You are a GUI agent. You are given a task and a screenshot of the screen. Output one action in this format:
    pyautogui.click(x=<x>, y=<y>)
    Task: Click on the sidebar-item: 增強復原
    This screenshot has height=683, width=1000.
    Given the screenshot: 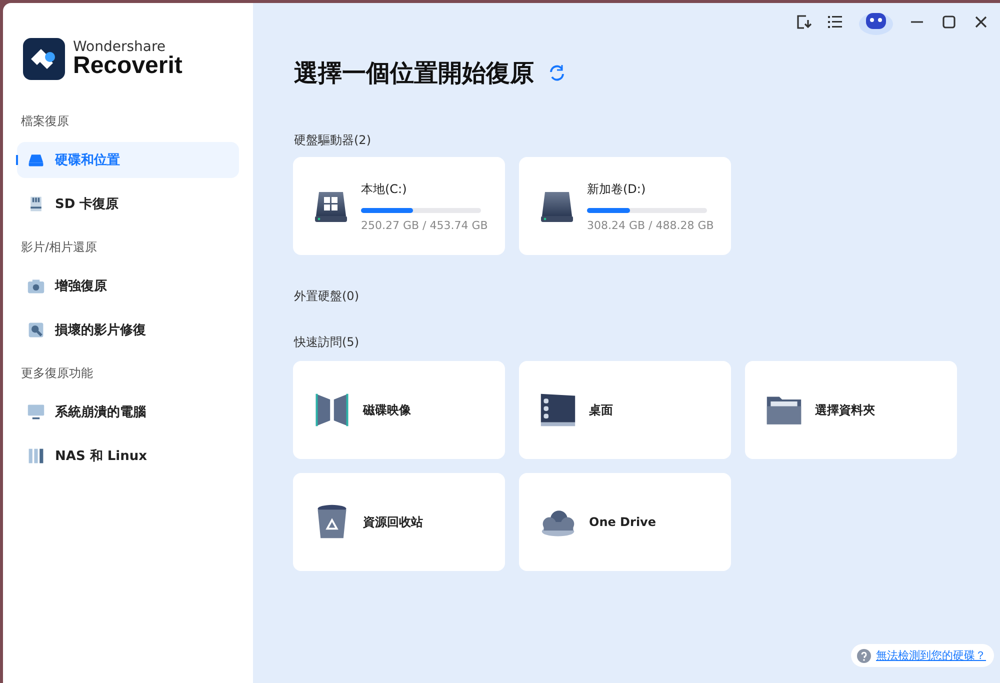 What is the action you would take?
    pyautogui.click(x=128, y=286)
    